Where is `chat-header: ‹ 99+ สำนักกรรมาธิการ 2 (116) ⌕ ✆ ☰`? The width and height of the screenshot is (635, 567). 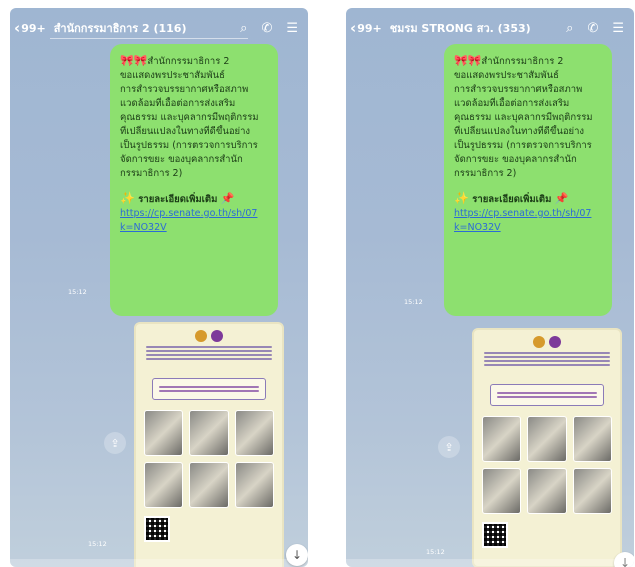 chat-header: ‹ 99+ สำนักกรรมาธิการ 2 (116) ⌕ ✆ ☰ is located at coordinates (159, 28).